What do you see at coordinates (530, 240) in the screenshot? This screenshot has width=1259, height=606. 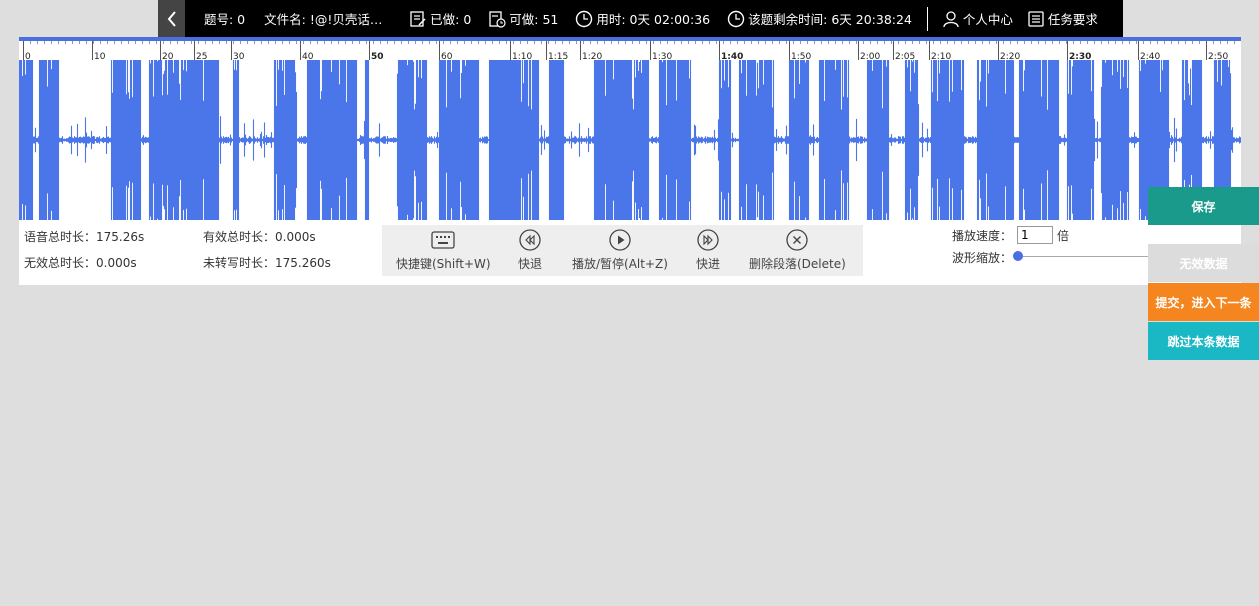 I see `rewind-icon` at bounding box center [530, 240].